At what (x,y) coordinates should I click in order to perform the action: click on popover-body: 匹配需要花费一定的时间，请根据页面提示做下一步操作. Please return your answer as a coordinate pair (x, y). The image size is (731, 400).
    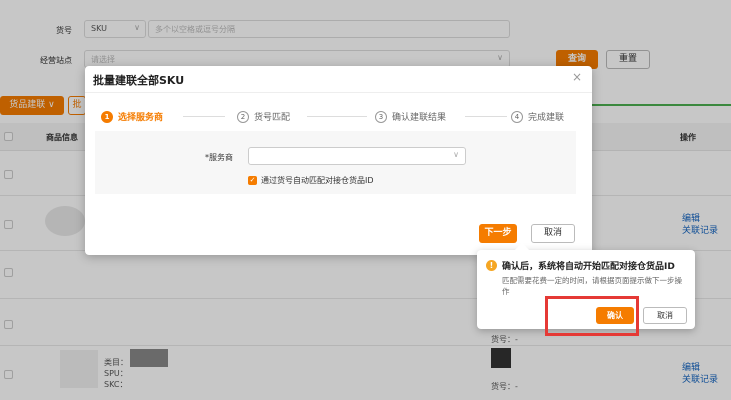
    Looking at the image, I should click on (592, 286).